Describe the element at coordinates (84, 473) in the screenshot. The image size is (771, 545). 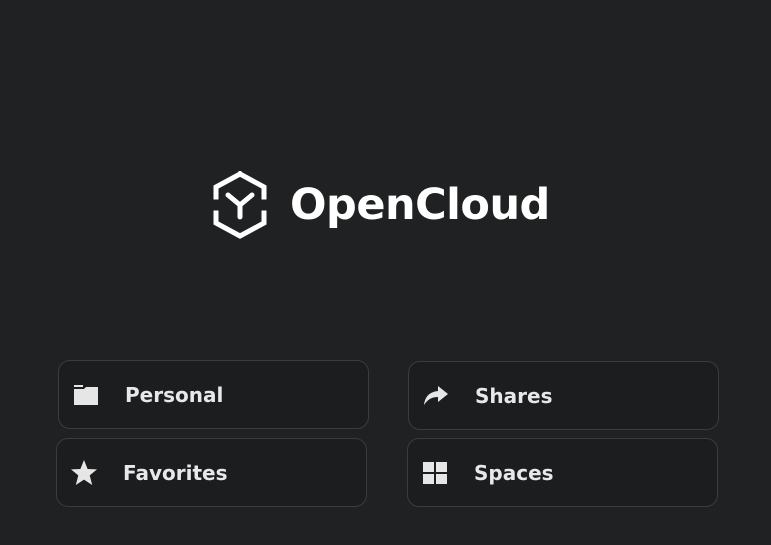
I see `star-icon` at that location.